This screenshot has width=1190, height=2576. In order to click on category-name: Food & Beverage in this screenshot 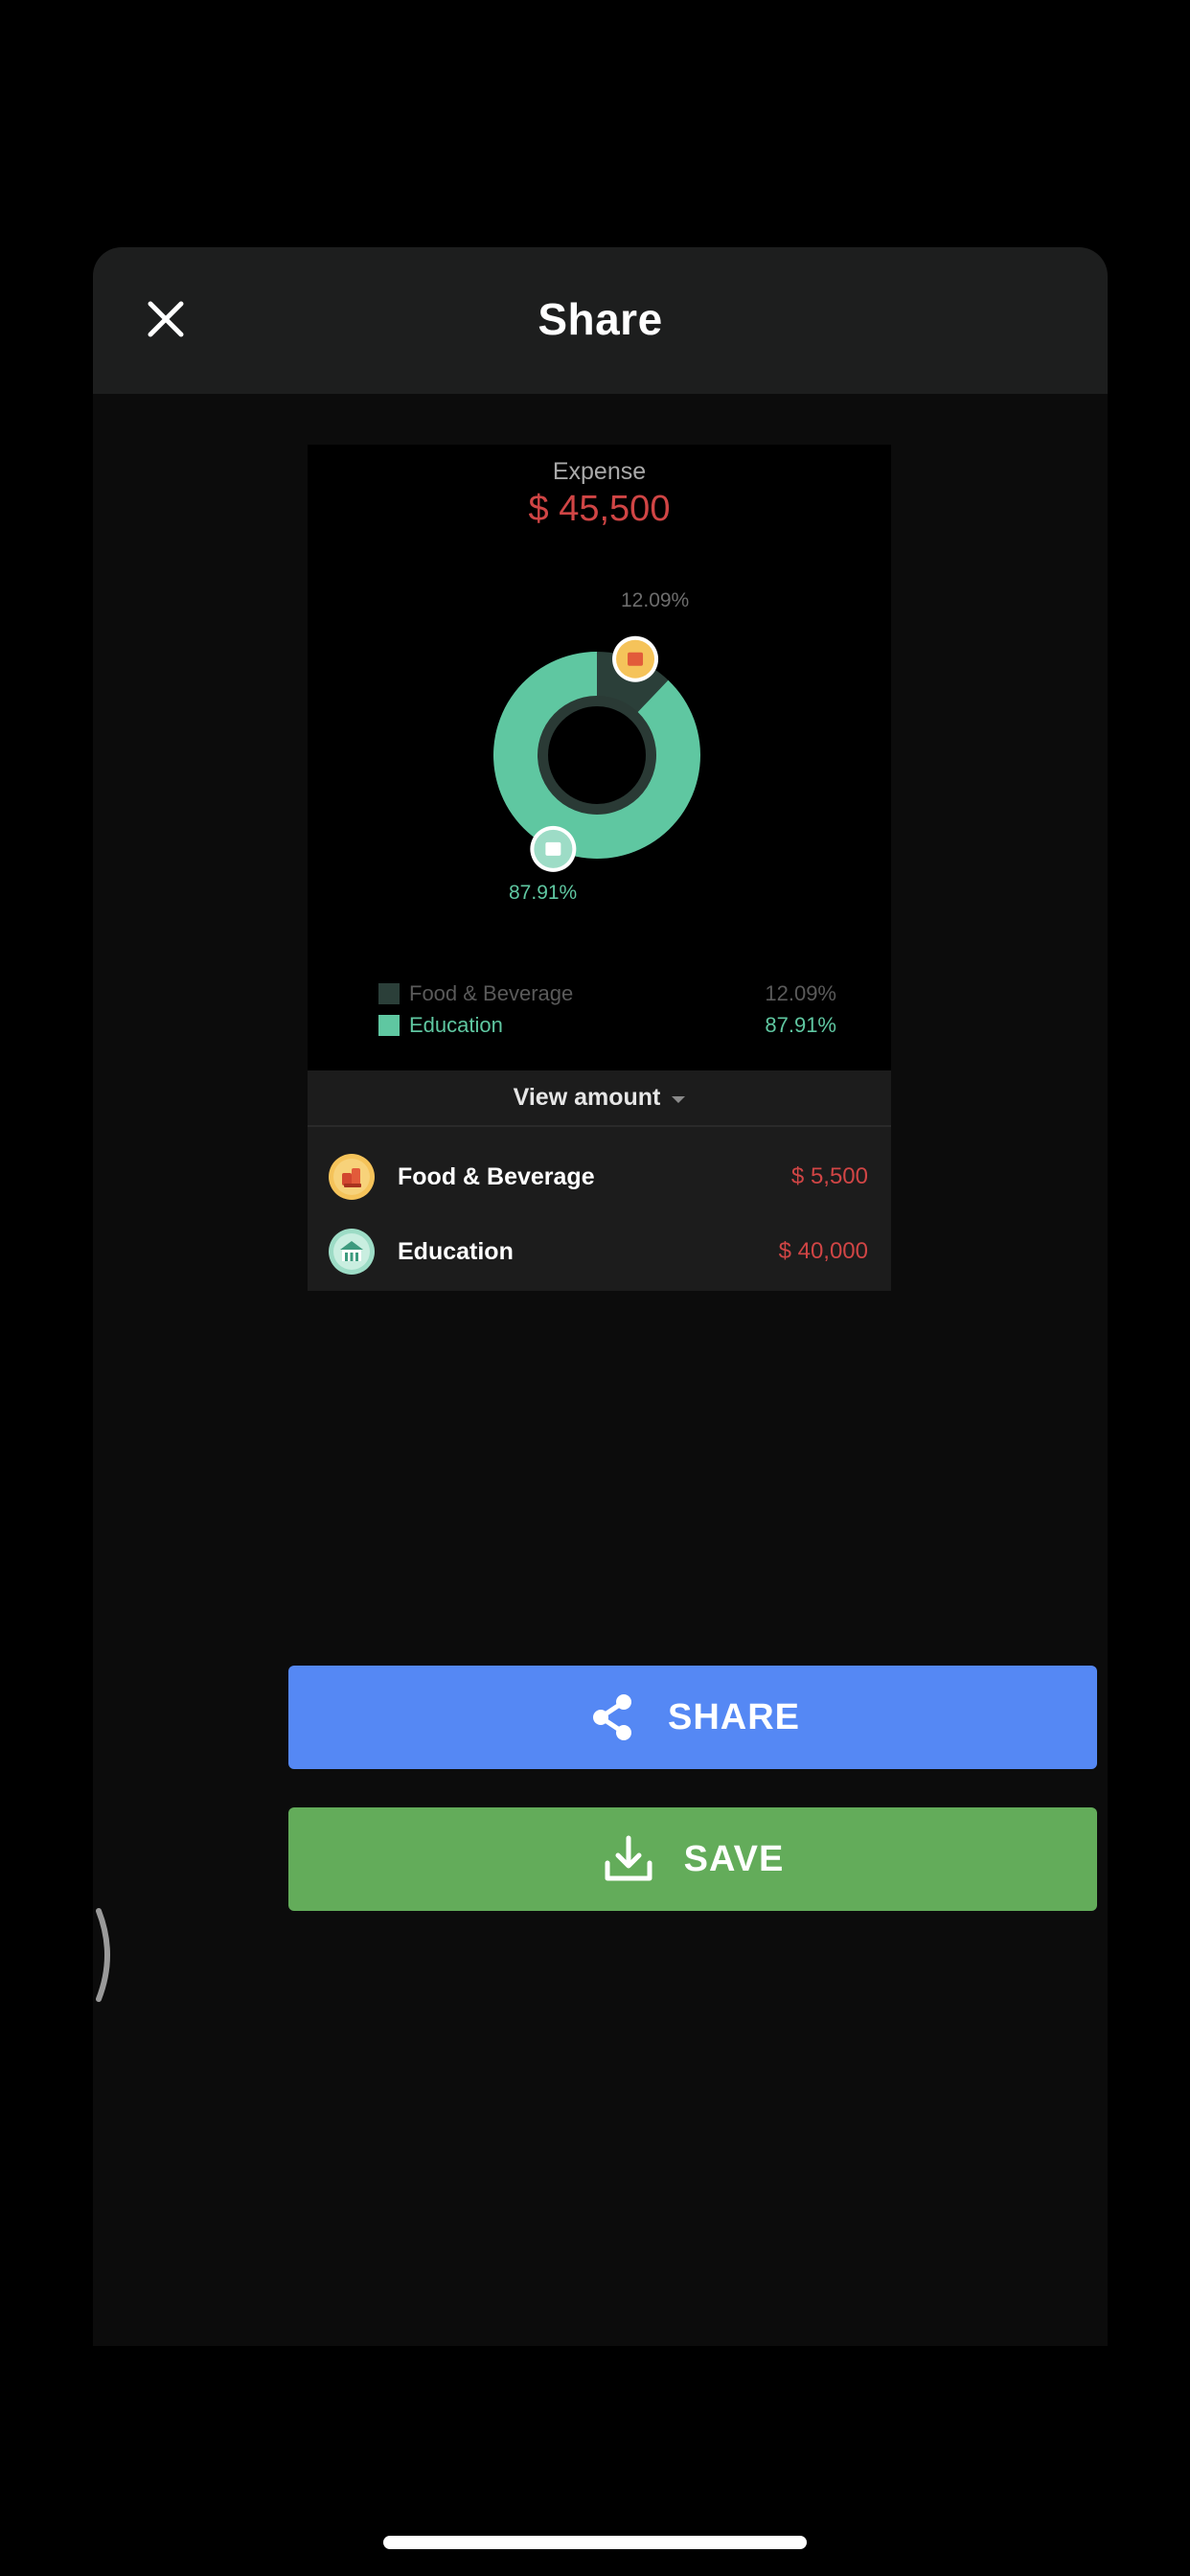, I will do `click(497, 1176)`.